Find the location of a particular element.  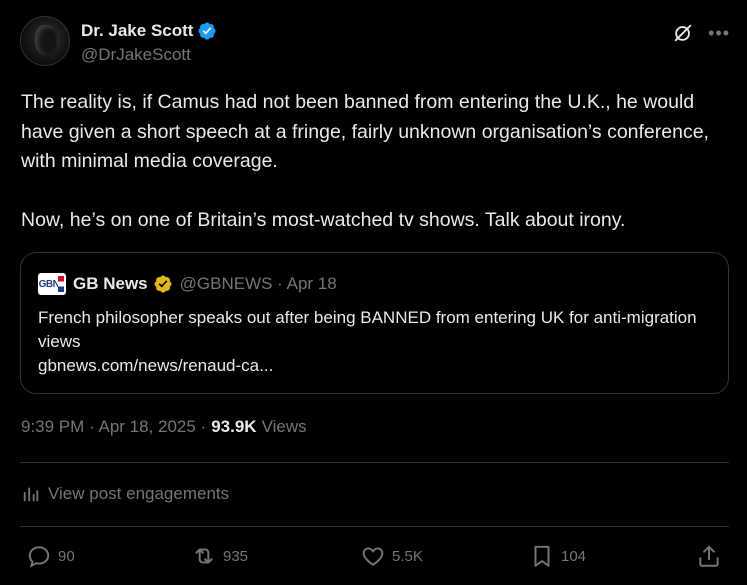

repost-button: 935 is located at coordinates (219, 556).